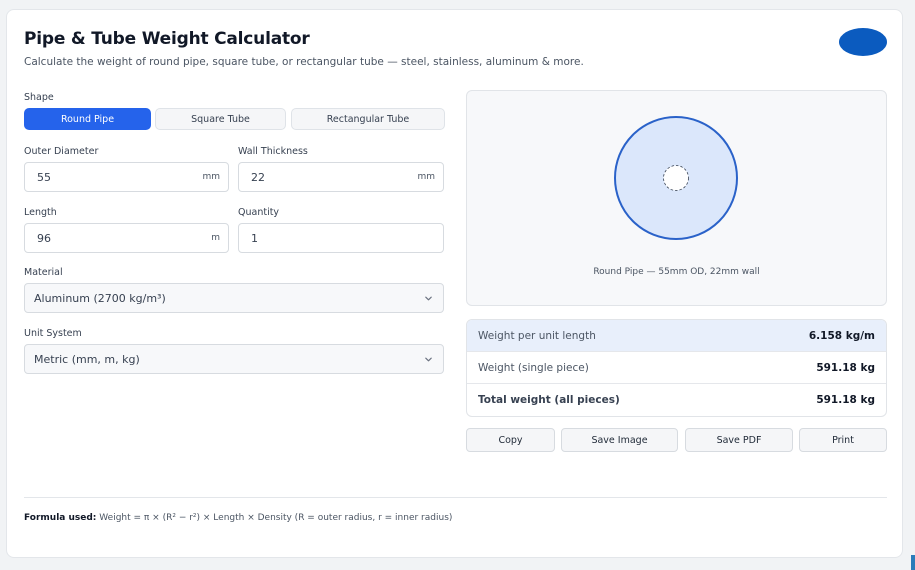 The image size is (915, 570). What do you see at coordinates (426, 177) in the screenshot?
I see `wall-thickness-unit: mm` at bounding box center [426, 177].